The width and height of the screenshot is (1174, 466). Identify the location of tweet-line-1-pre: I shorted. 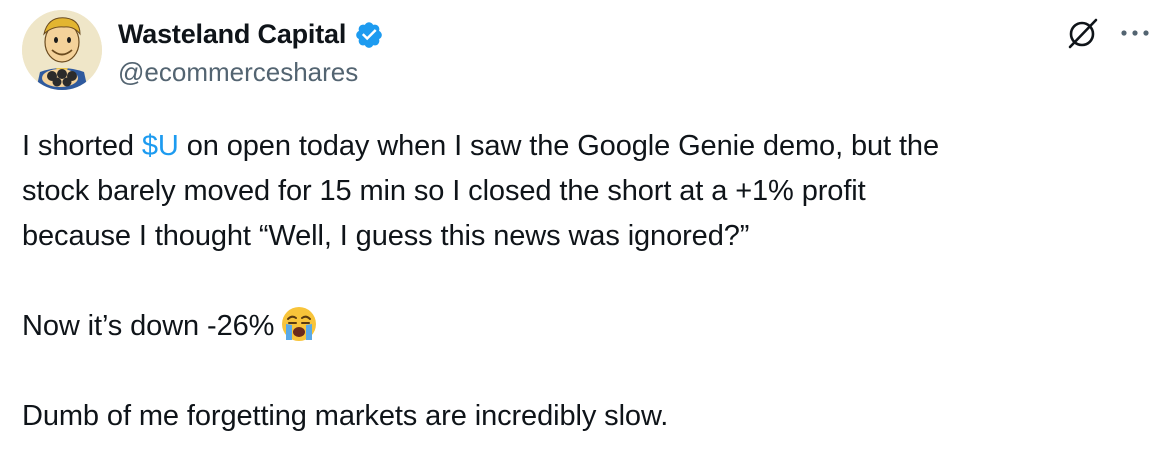
(82, 146).